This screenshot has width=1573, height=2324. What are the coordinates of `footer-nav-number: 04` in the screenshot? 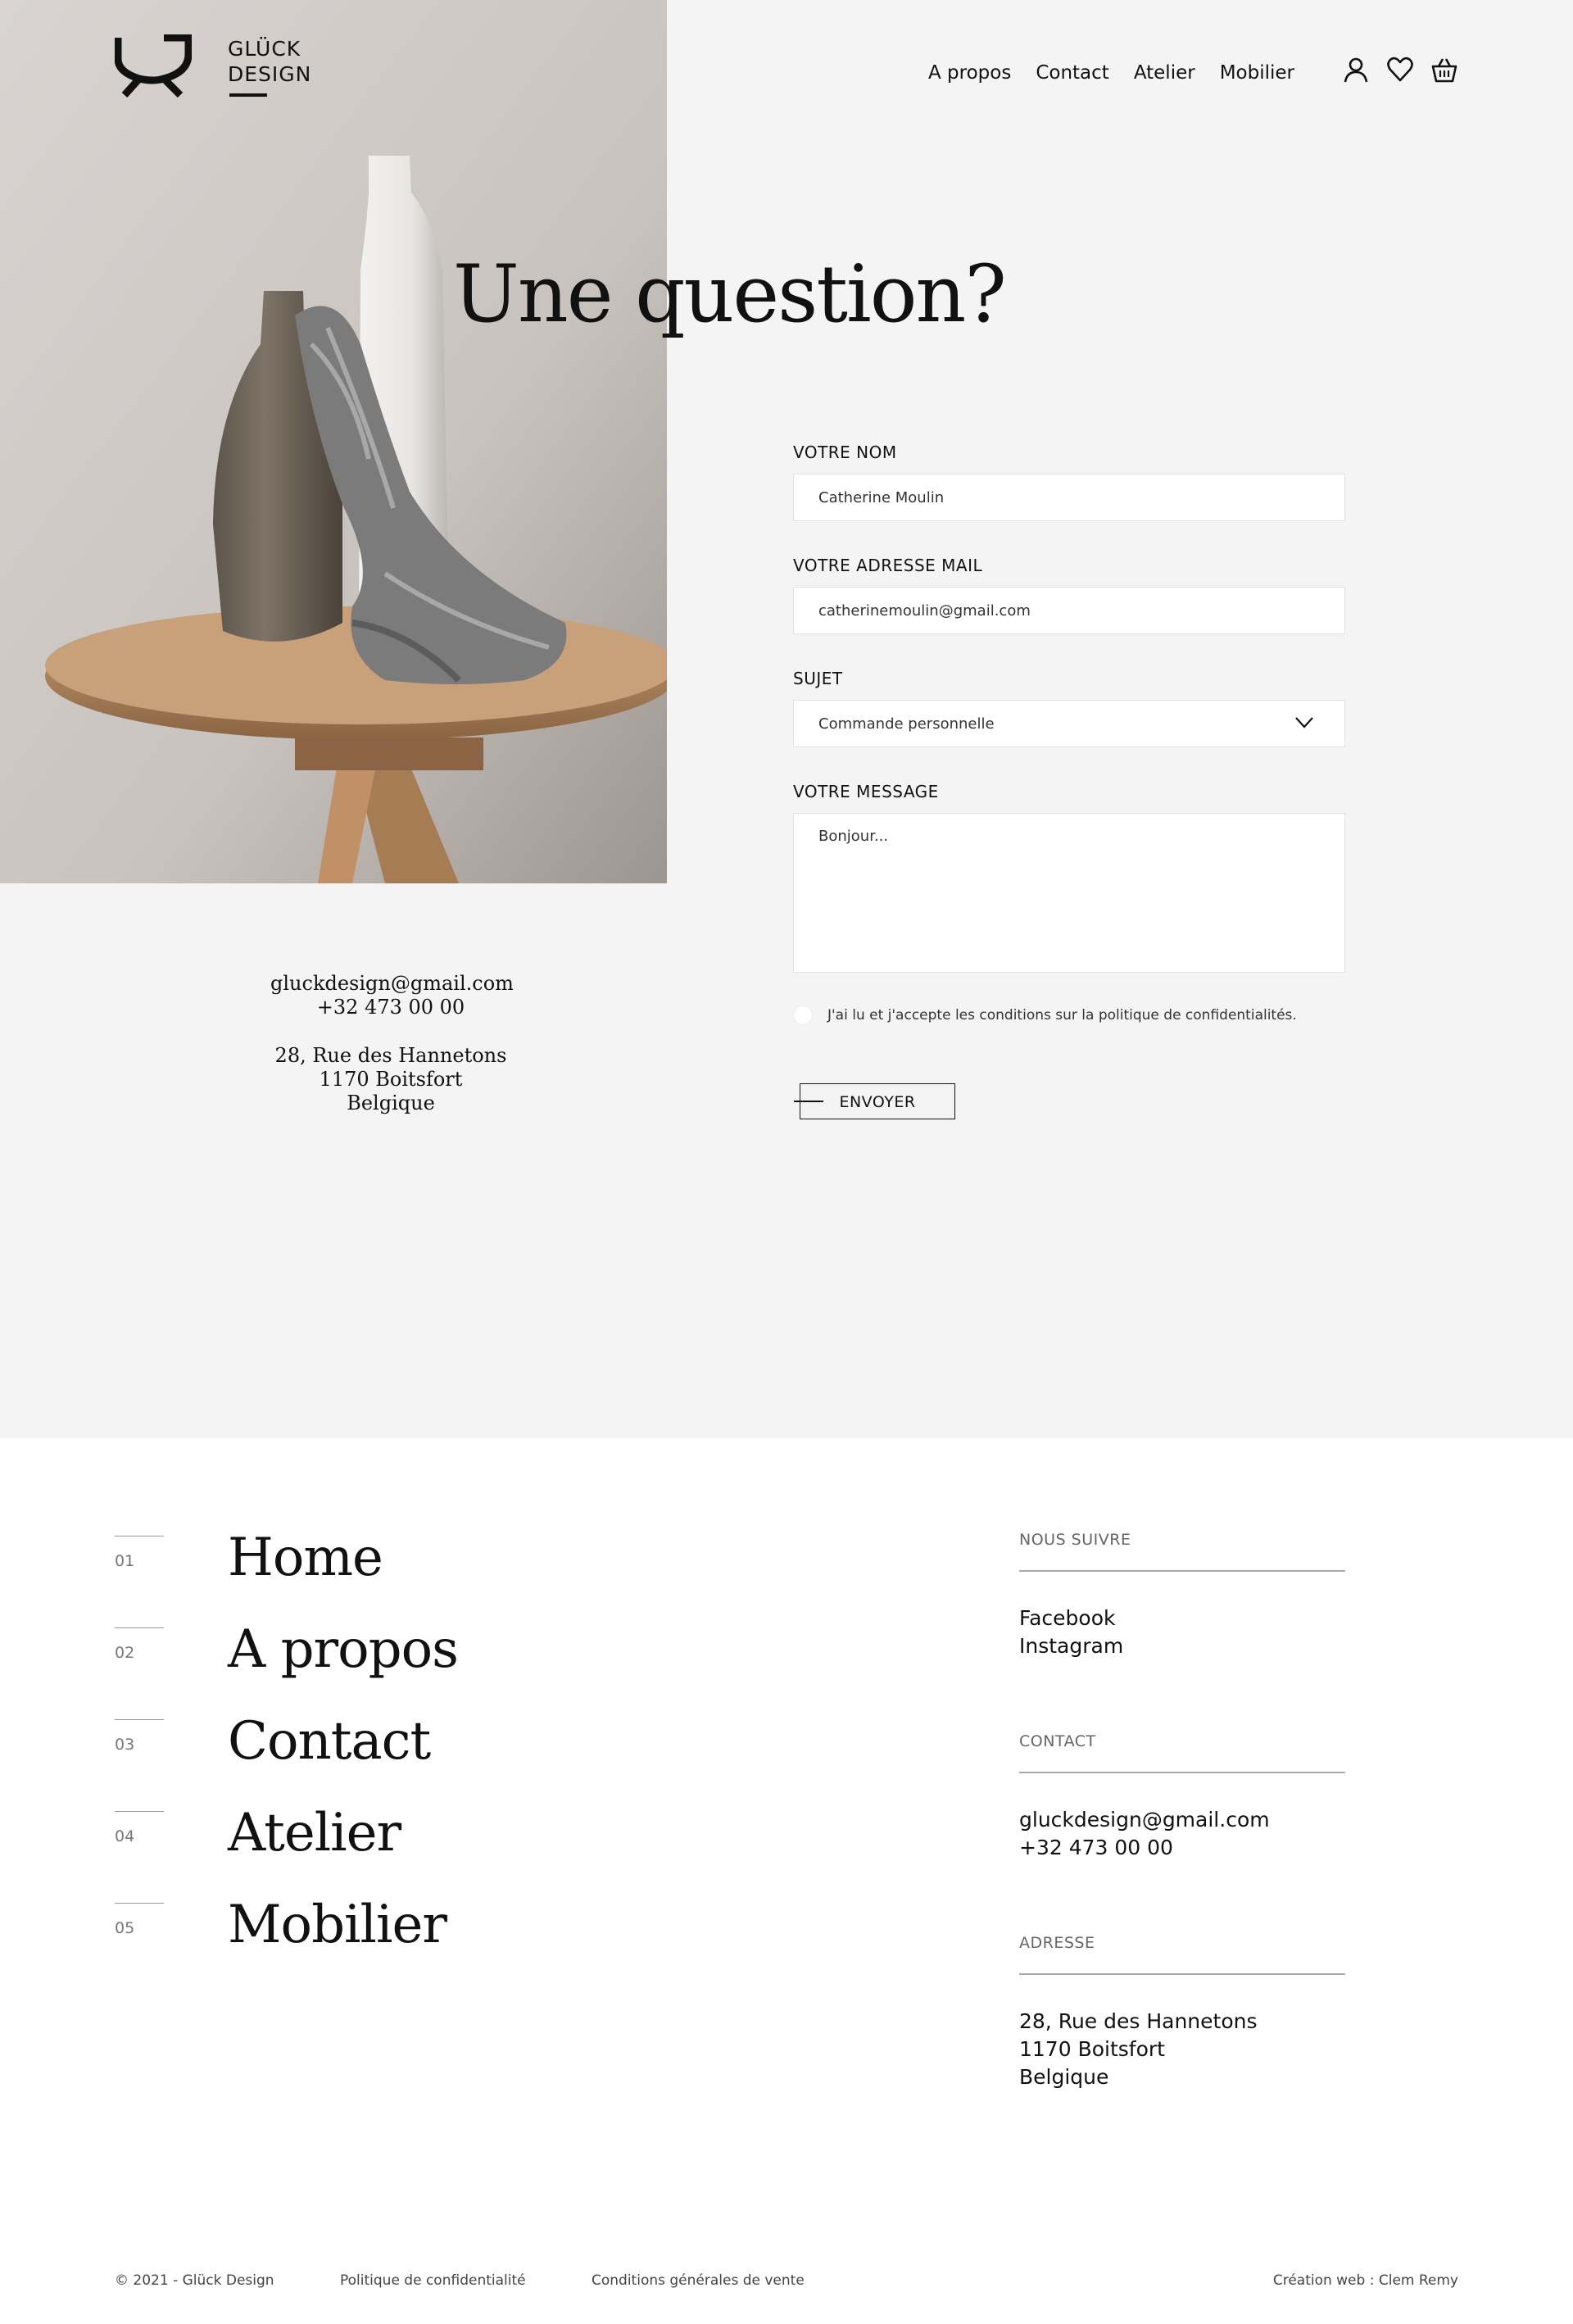 It's located at (125, 1836).